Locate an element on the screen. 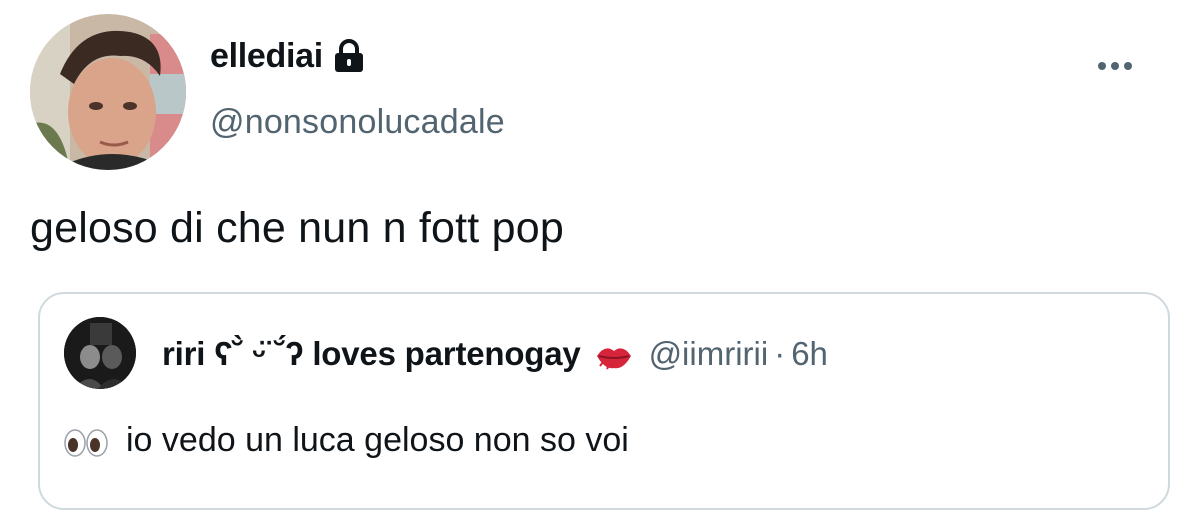  eyes-icon is located at coordinates (86, 441).